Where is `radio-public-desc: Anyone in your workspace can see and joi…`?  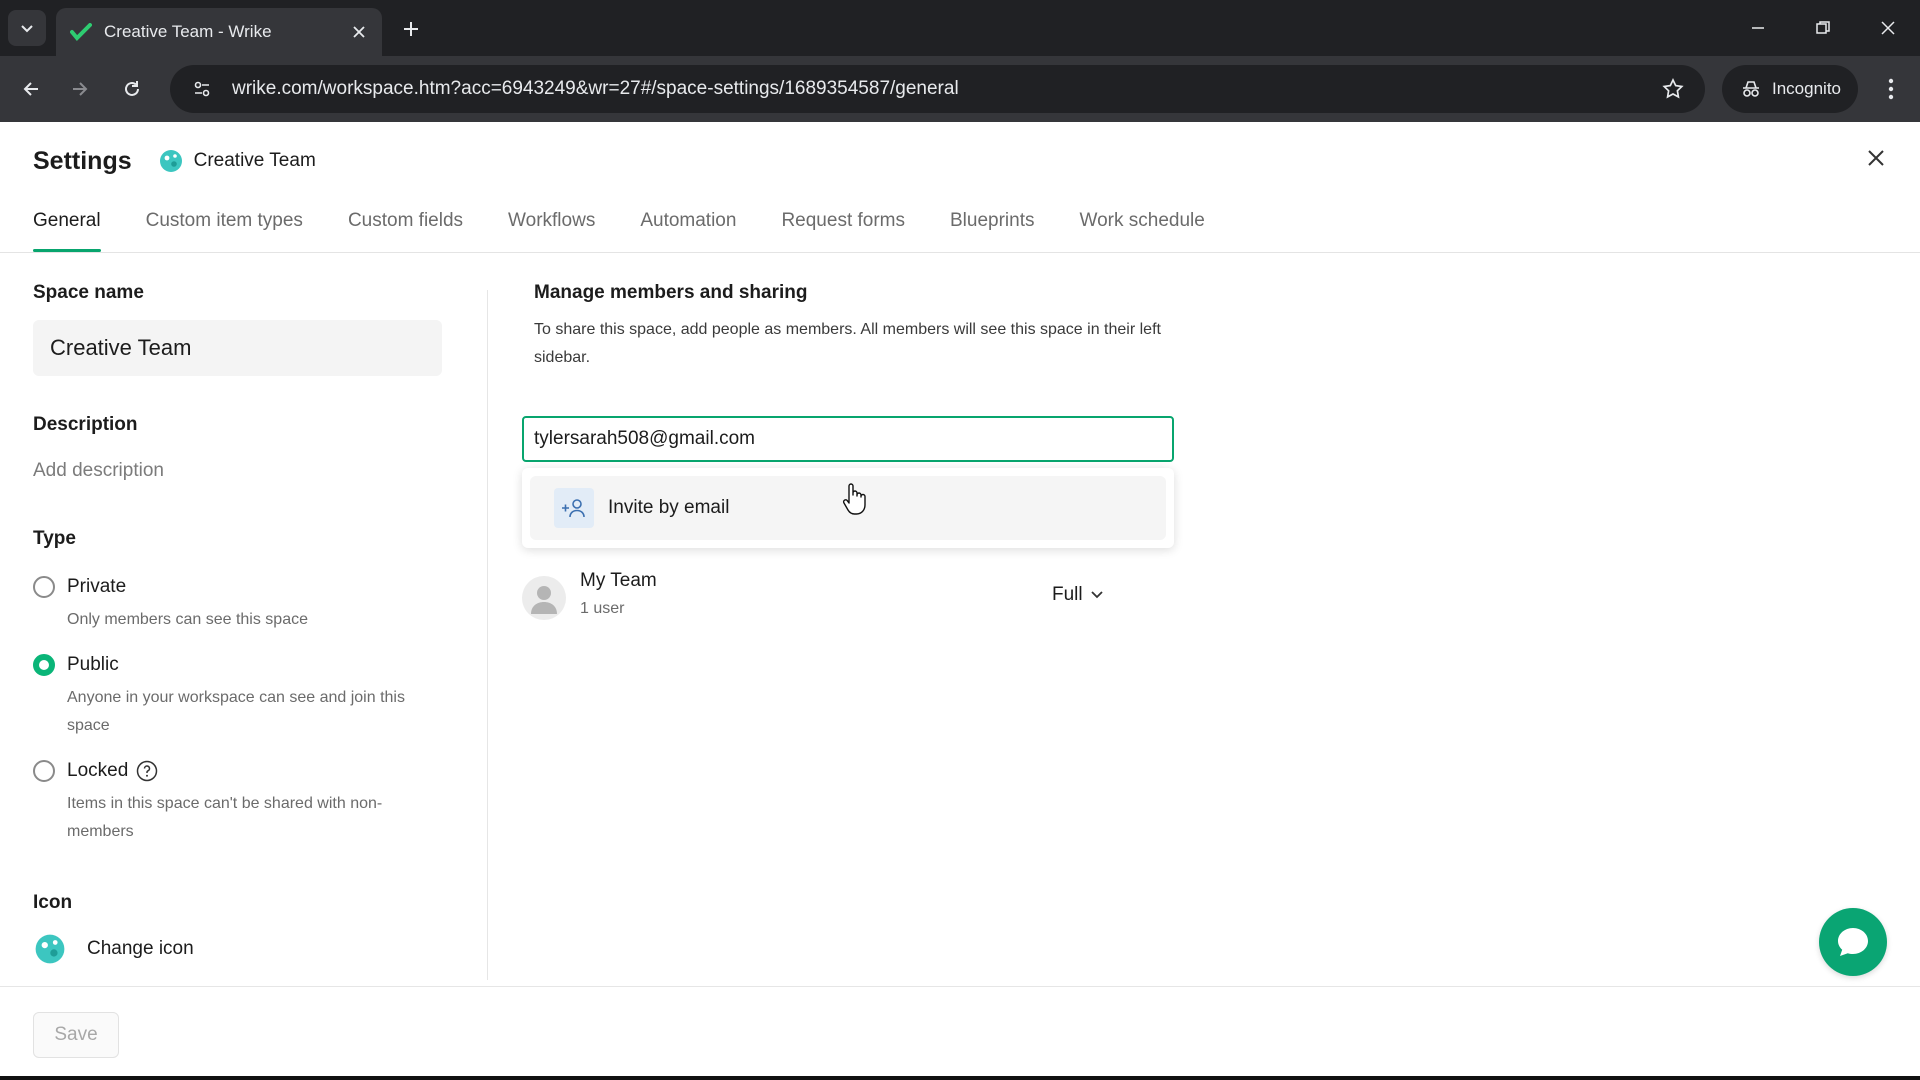 radio-public-desc: Anyone in your workspace can see and joi… is located at coordinates (236, 711).